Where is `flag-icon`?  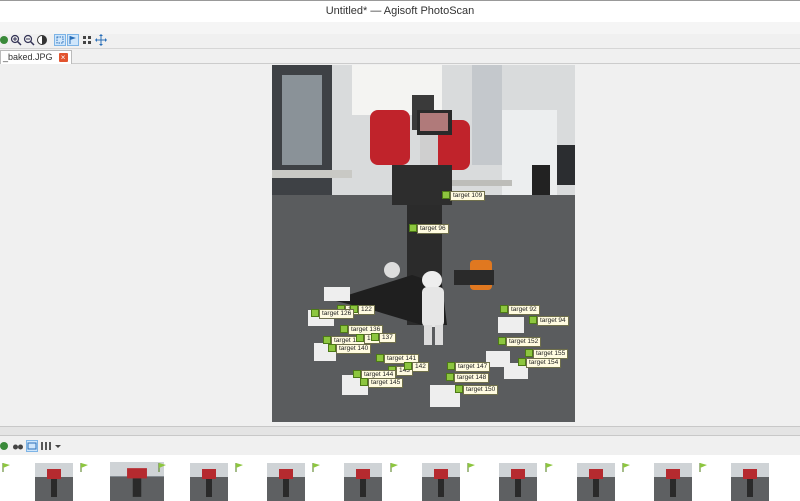 flag-icon is located at coordinates (73, 40).